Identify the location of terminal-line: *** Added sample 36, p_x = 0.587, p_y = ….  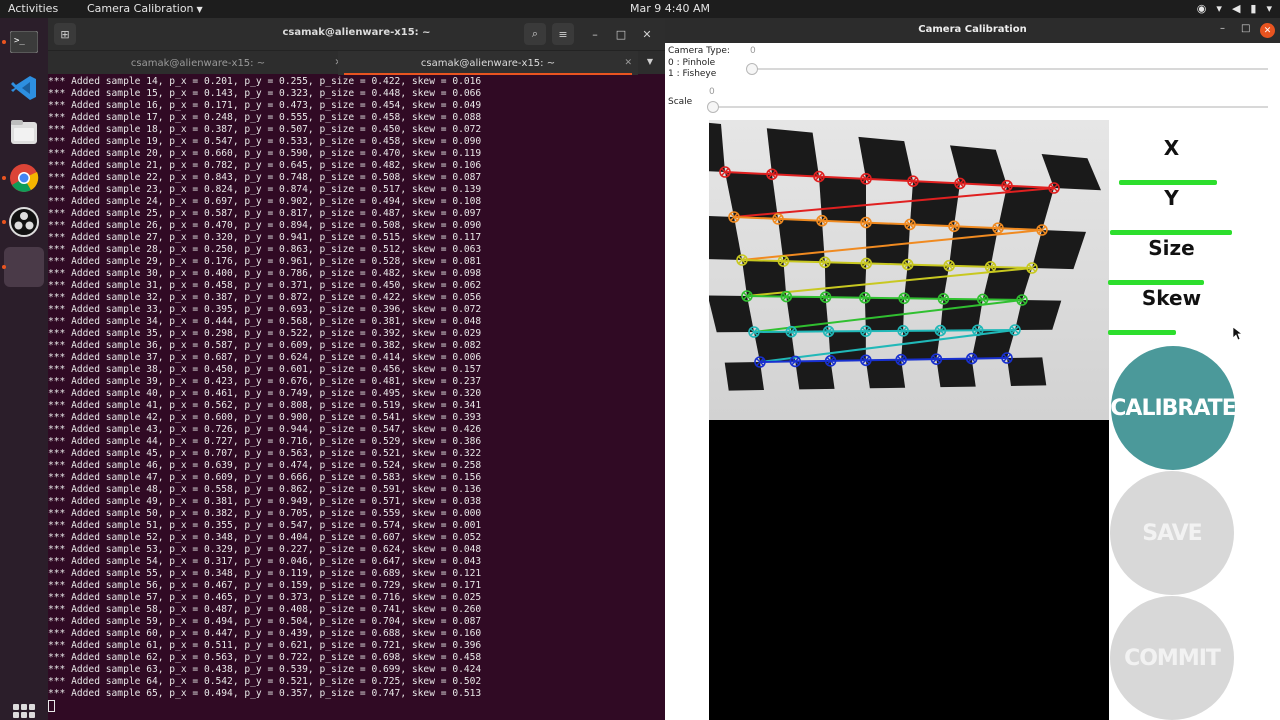
(265, 345).